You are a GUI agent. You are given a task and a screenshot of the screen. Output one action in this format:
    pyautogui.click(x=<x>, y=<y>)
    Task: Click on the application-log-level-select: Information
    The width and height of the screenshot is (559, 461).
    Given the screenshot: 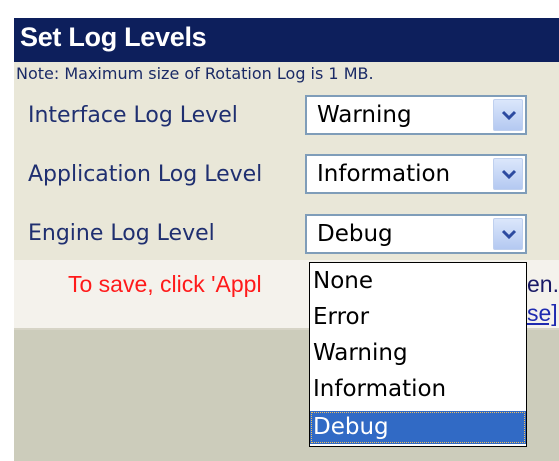 What is the action you would take?
    pyautogui.click(x=416, y=174)
    